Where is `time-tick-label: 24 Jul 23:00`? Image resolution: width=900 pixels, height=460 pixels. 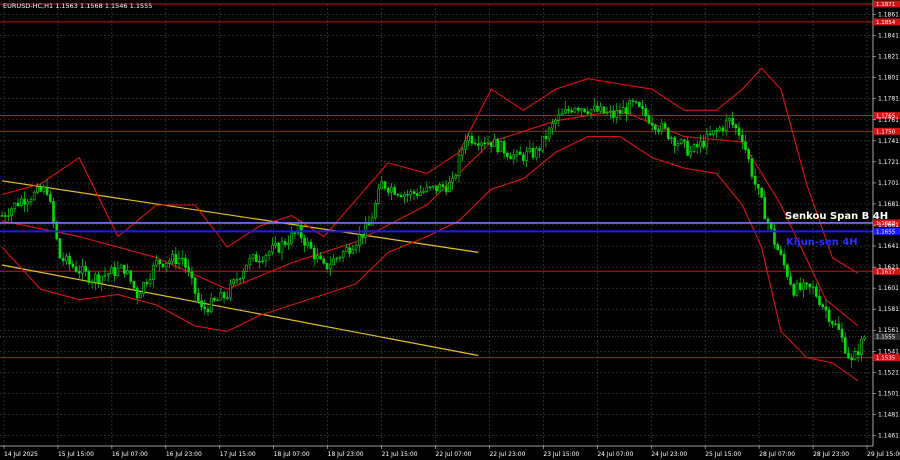
time-tick-label: 24 Jul 23:00 is located at coordinates (669, 454).